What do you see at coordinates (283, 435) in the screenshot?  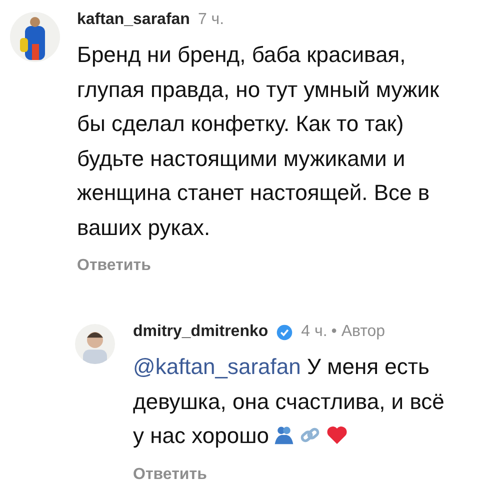 I see `people-hugging-icon` at bounding box center [283, 435].